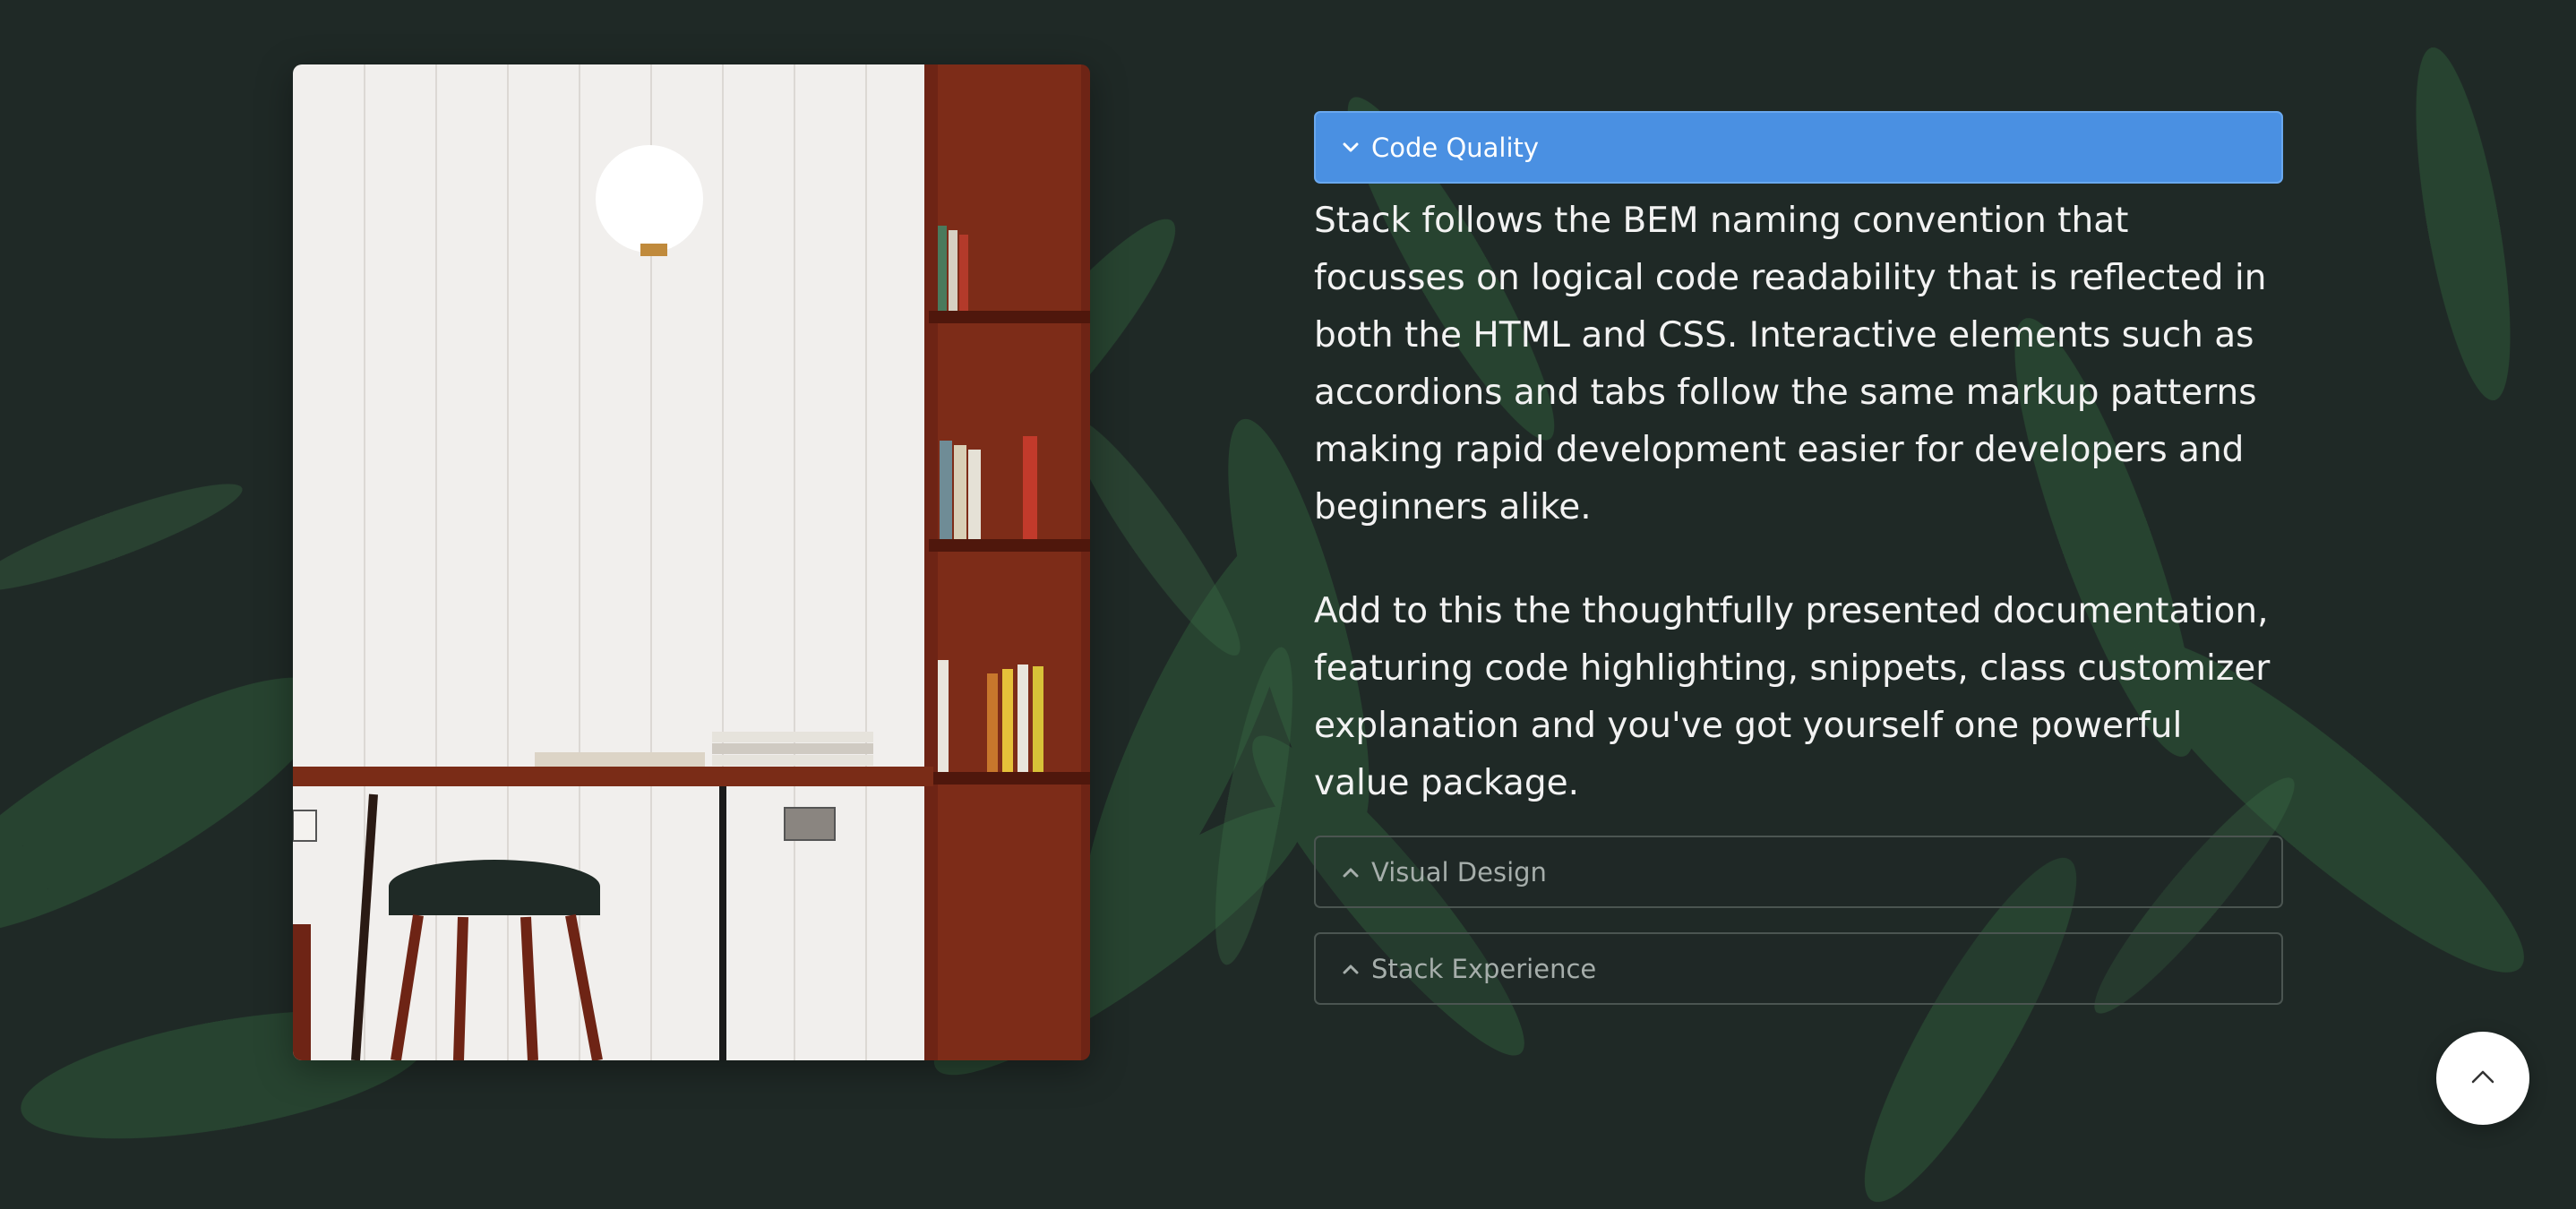  I want to click on accordion-header-visual-design: Visual Design, so click(1798, 872).